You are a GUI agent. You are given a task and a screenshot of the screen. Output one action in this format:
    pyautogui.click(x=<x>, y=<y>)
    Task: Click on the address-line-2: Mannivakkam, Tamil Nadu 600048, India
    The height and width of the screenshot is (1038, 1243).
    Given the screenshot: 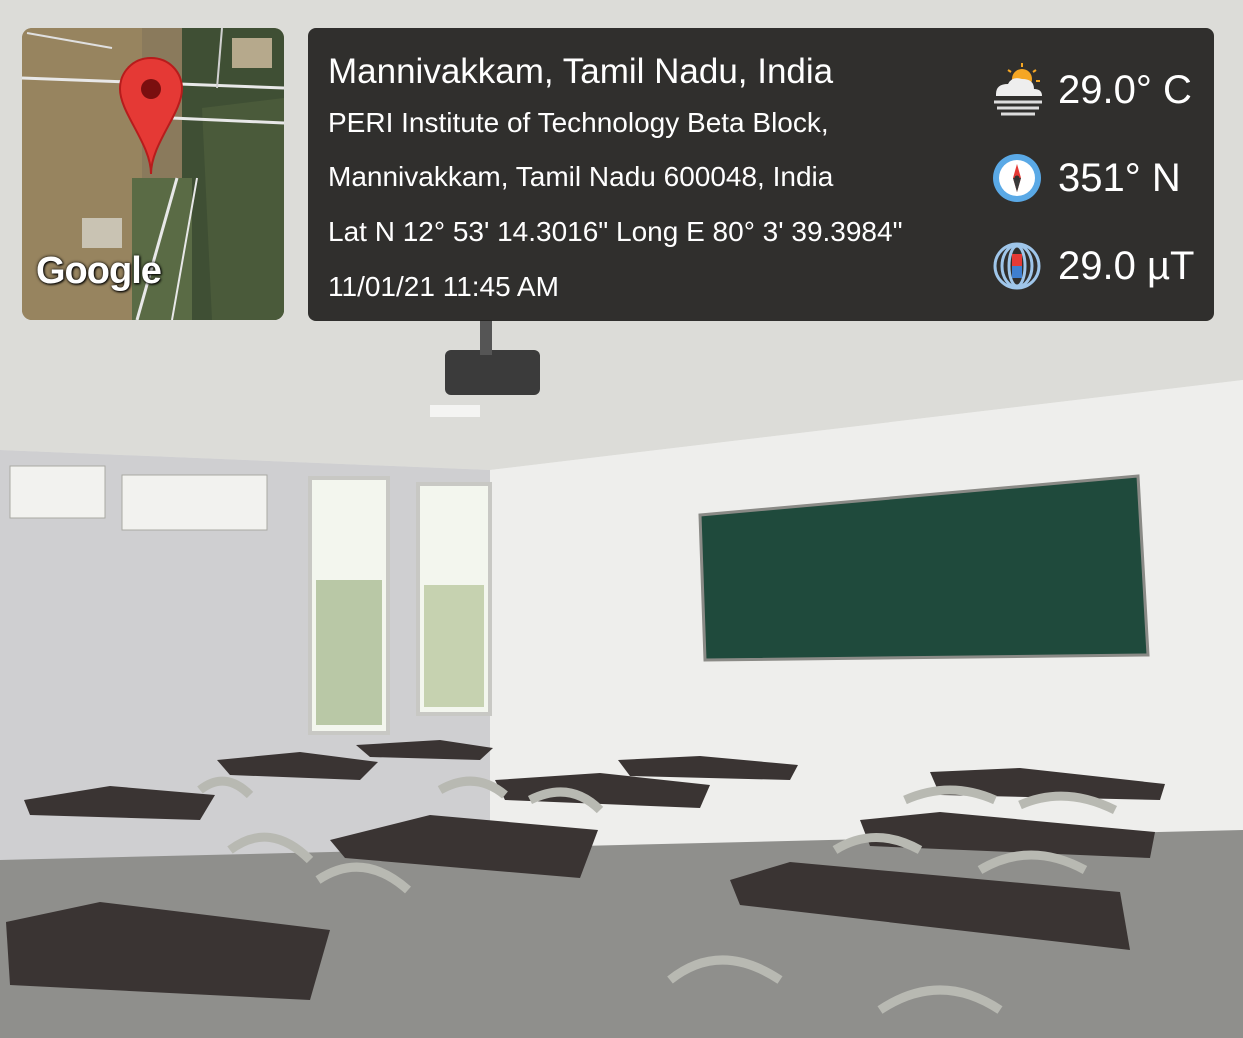 What is the action you would take?
    pyautogui.click(x=581, y=176)
    